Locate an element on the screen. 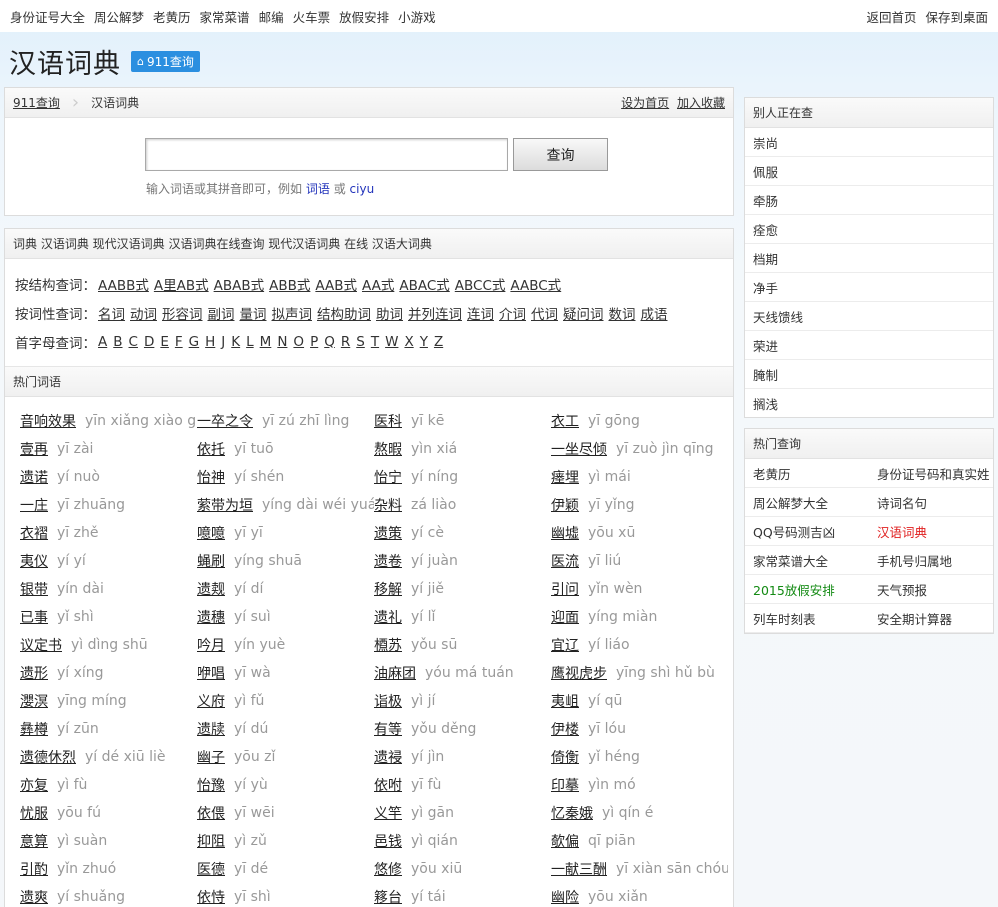 The width and height of the screenshot is (998, 907). pos-link: 拟声词 is located at coordinates (292, 313).